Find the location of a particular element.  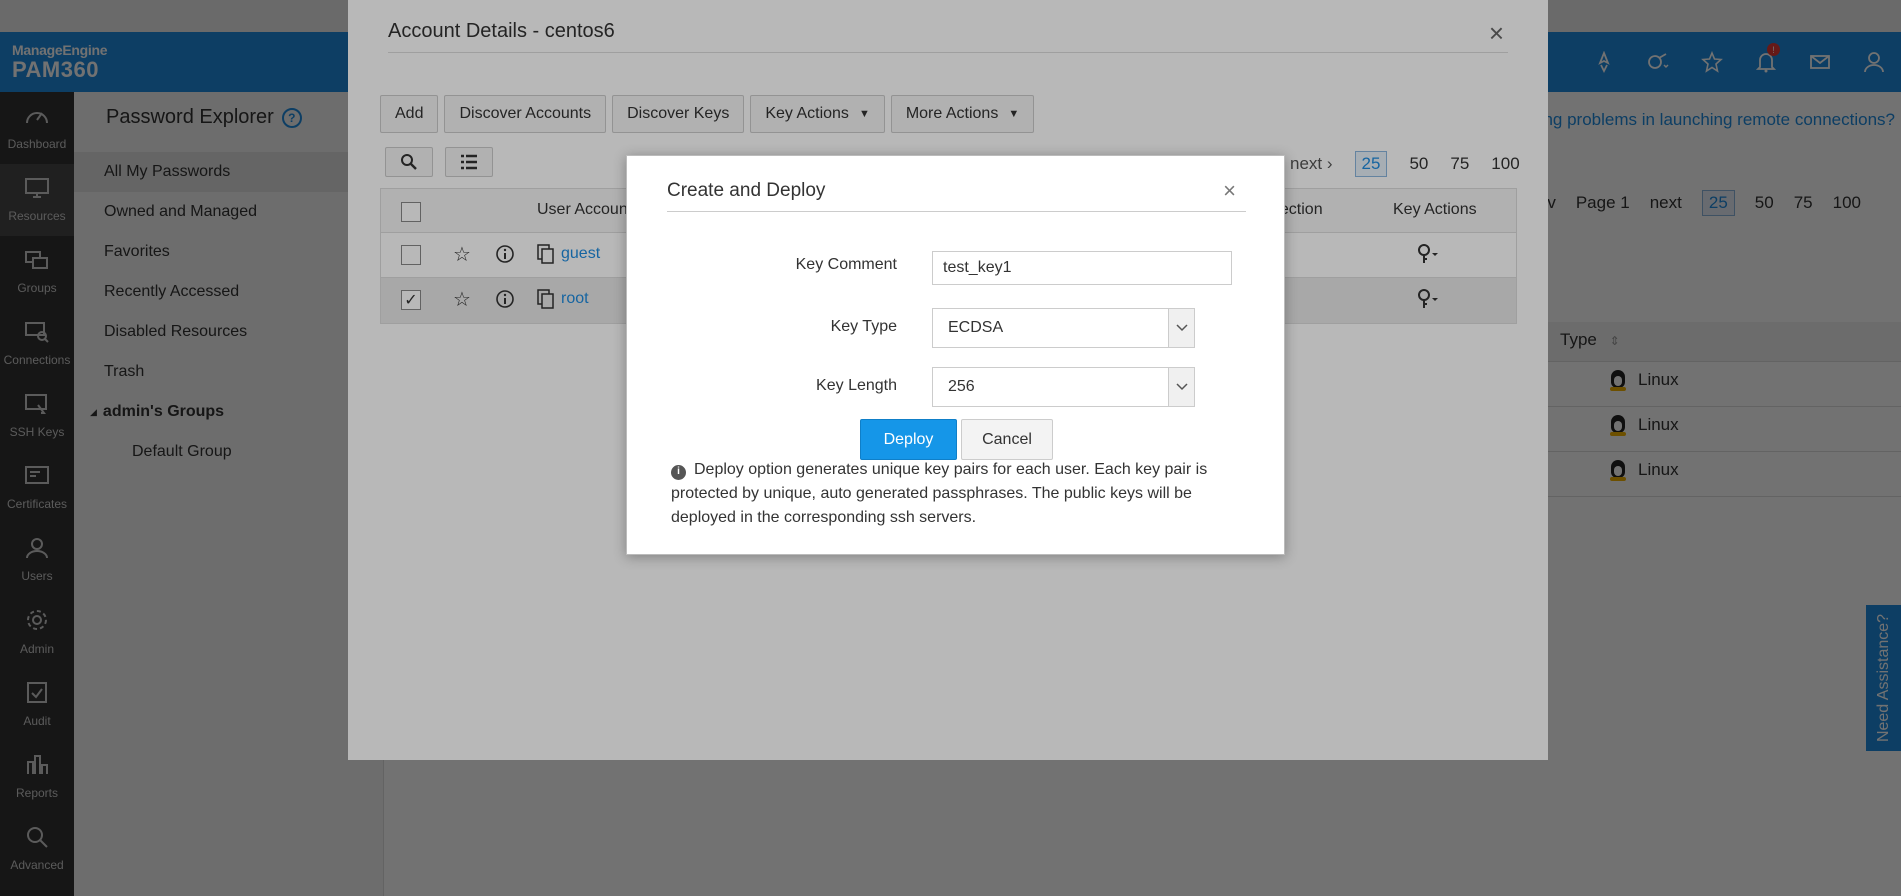

key-length-select: 256 is located at coordinates (1063, 387).